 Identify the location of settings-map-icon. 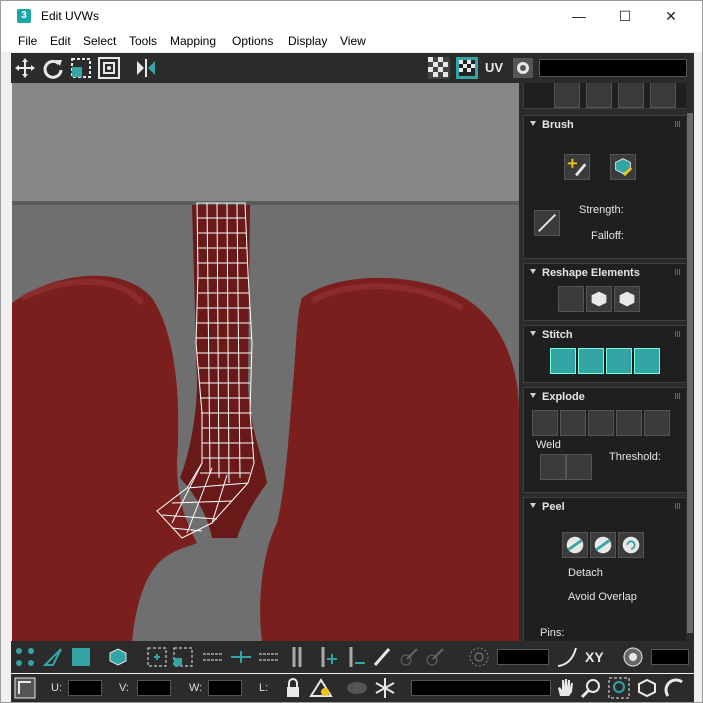
(523, 68).